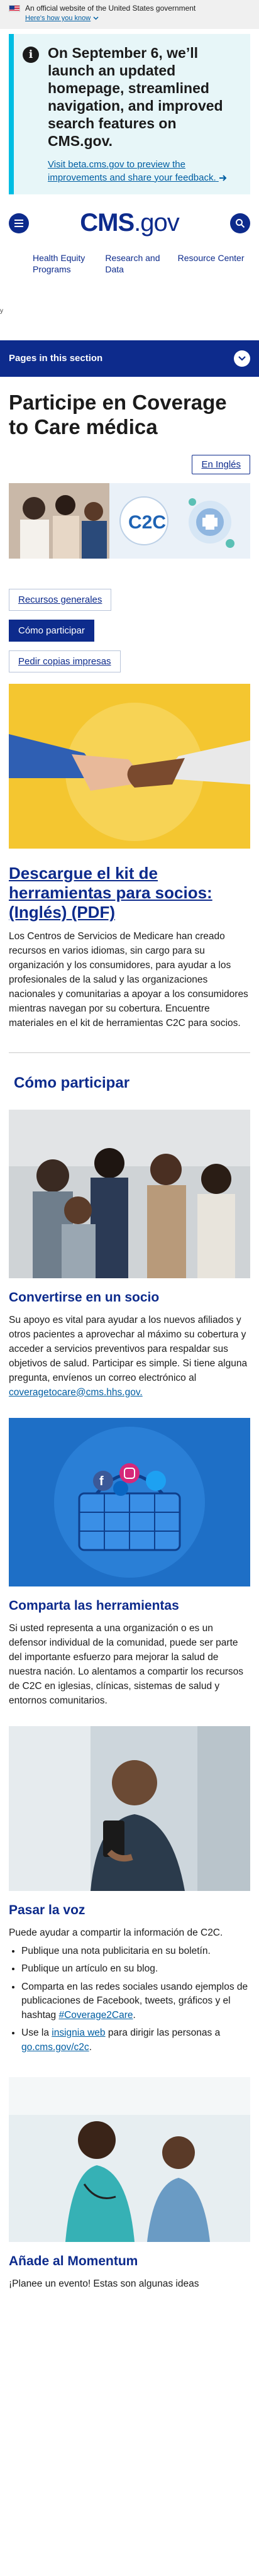 The image size is (259, 2576). I want to click on badge-mid-text: para dirigir las personas a, so click(164, 2033).